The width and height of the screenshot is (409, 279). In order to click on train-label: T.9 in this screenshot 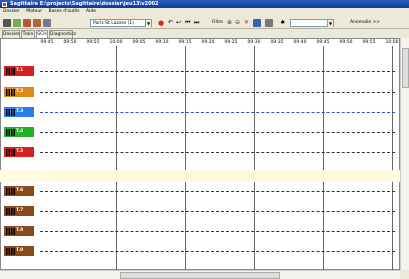, I will do `click(19, 251)`.